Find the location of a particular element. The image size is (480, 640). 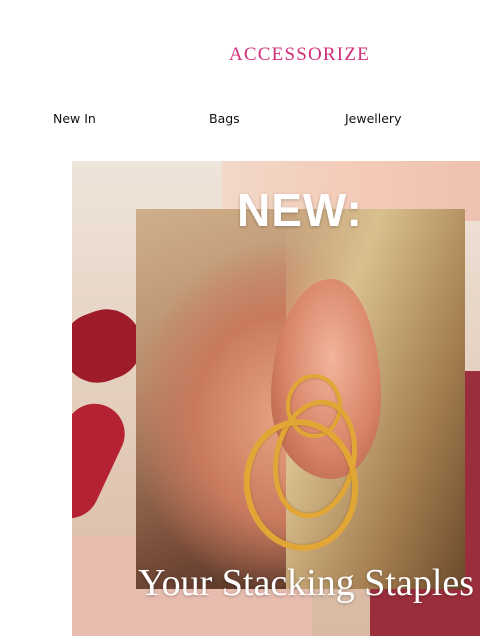

brand-logo: ACCESSORIZE is located at coordinates (299, 55).